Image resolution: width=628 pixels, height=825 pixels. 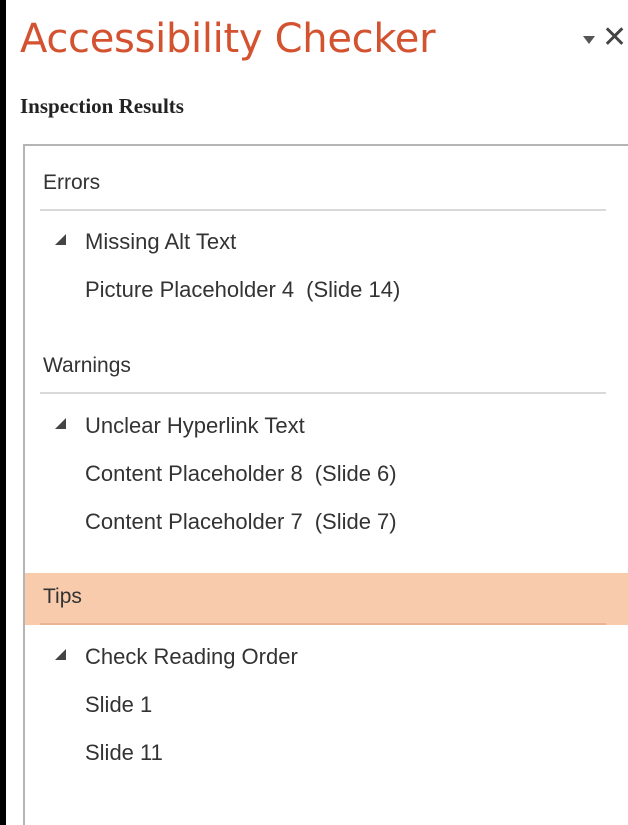 I want to click on item-text: Picture Placeholder 4 (Slide 14), so click(x=242, y=290).